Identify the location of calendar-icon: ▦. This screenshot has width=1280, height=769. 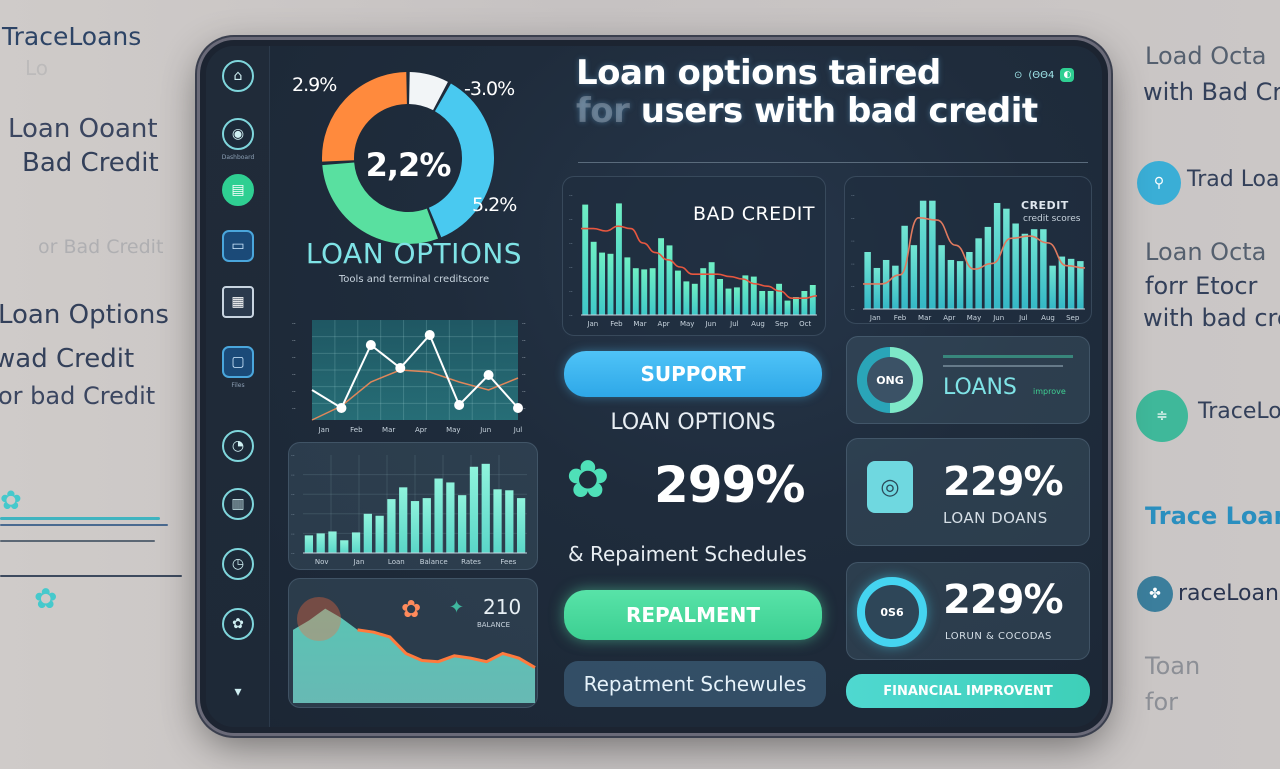
(238, 302).